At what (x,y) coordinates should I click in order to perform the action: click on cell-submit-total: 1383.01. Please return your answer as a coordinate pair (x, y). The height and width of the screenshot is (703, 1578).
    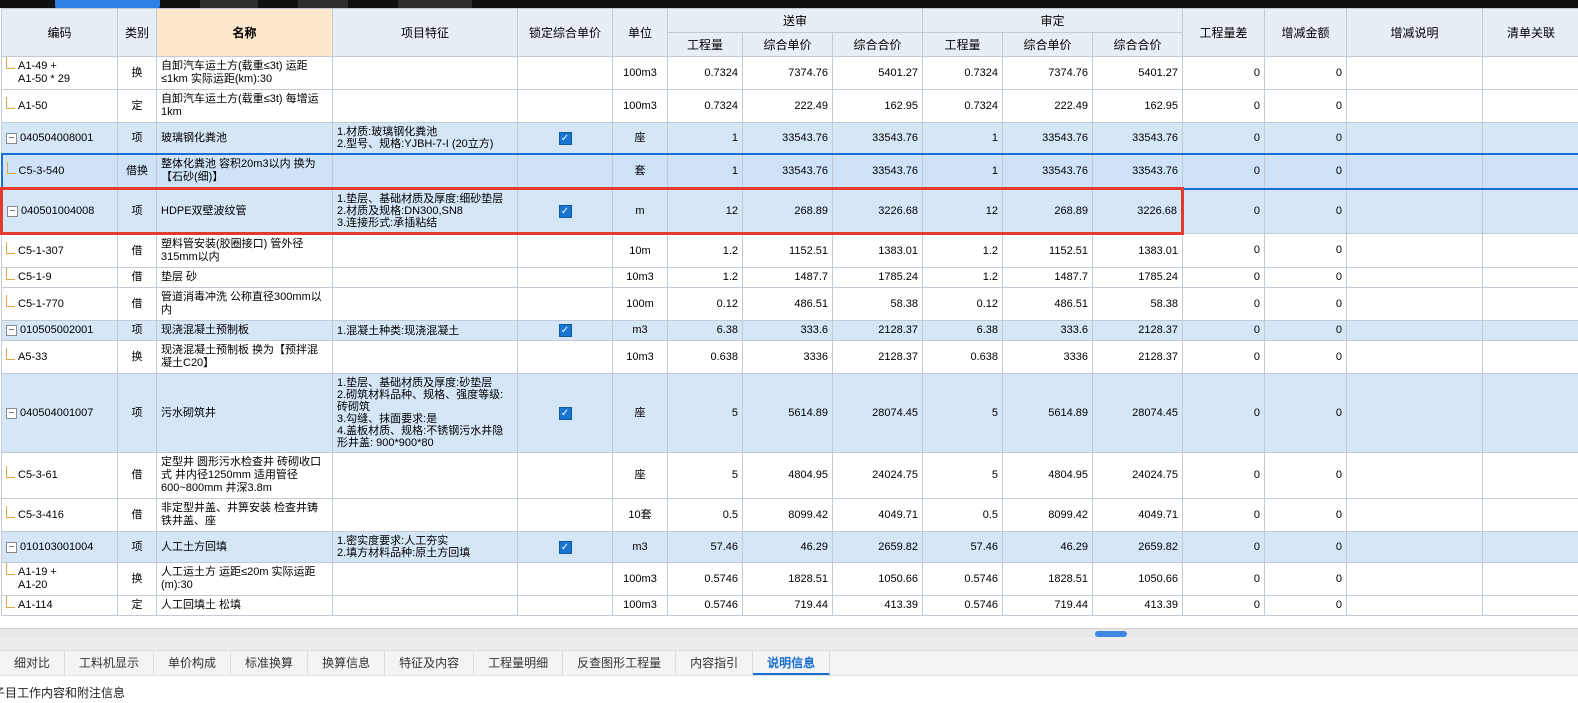
    Looking at the image, I should click on (877, 250).